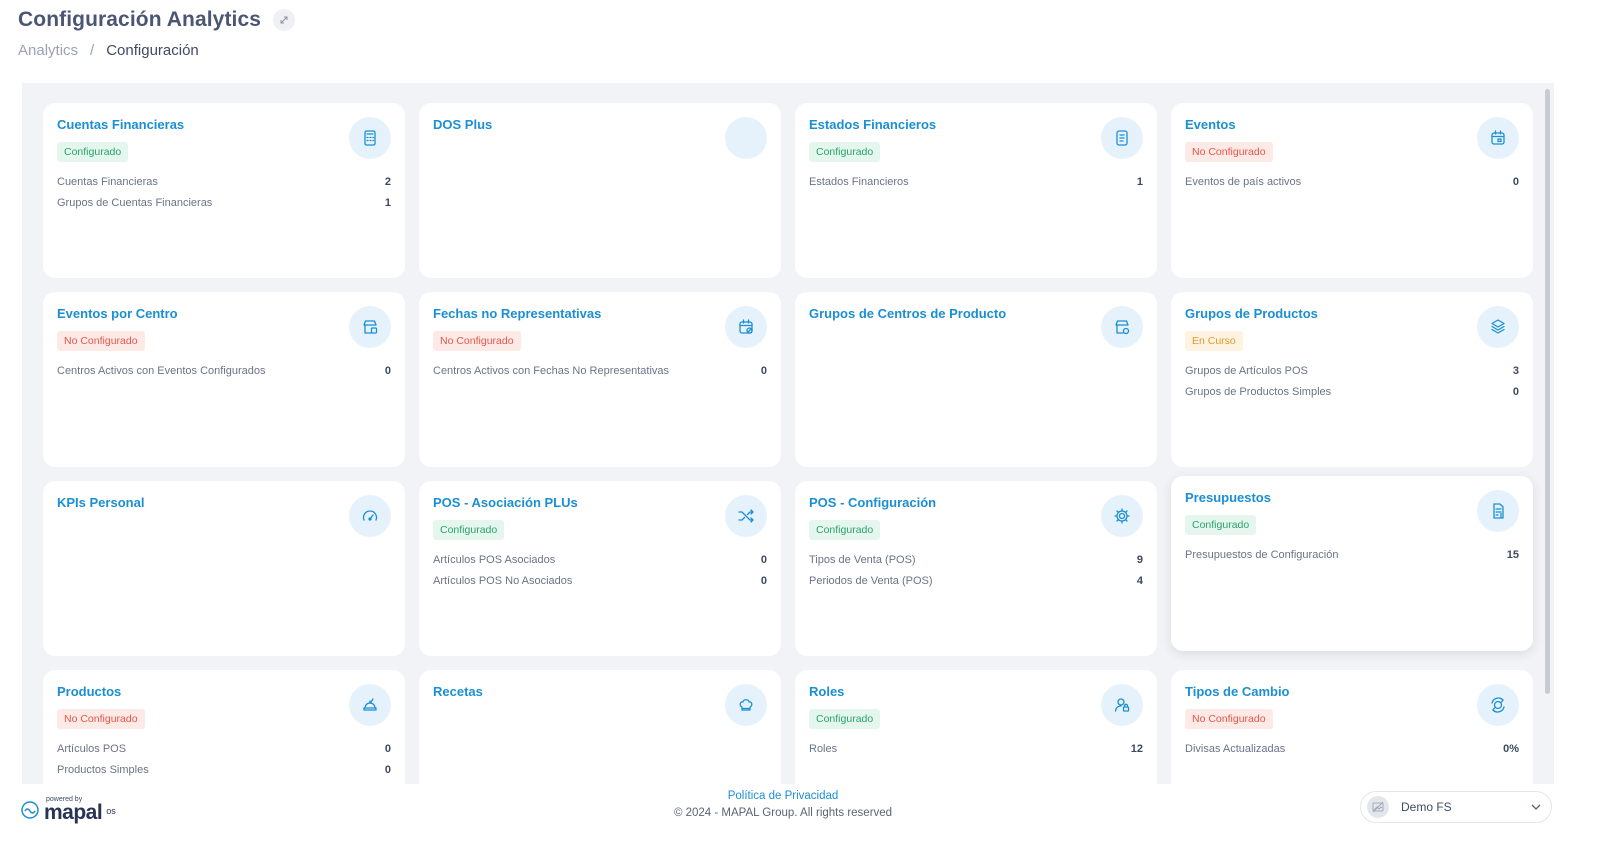 This screenshot has width=1600, height=846. Describe the element at coordinates (1426, 807) in the screenshot. I see `user-name: Demo FS` at that location.